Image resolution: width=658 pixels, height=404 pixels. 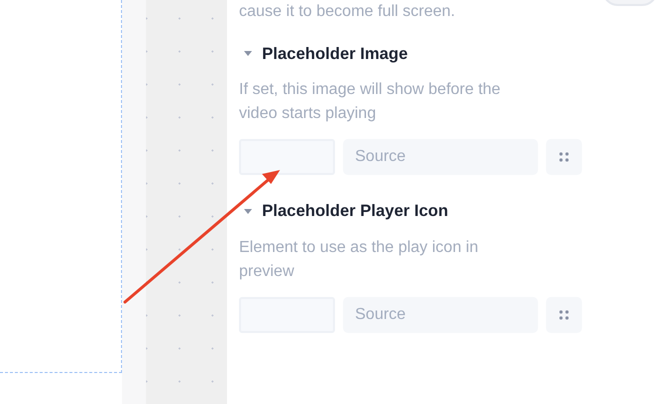 What do you see at coordinates (370, 102) in the screenshot?
I see `description-text: If set, this image will show before the video starts playing` at bounding box center [370, 102].